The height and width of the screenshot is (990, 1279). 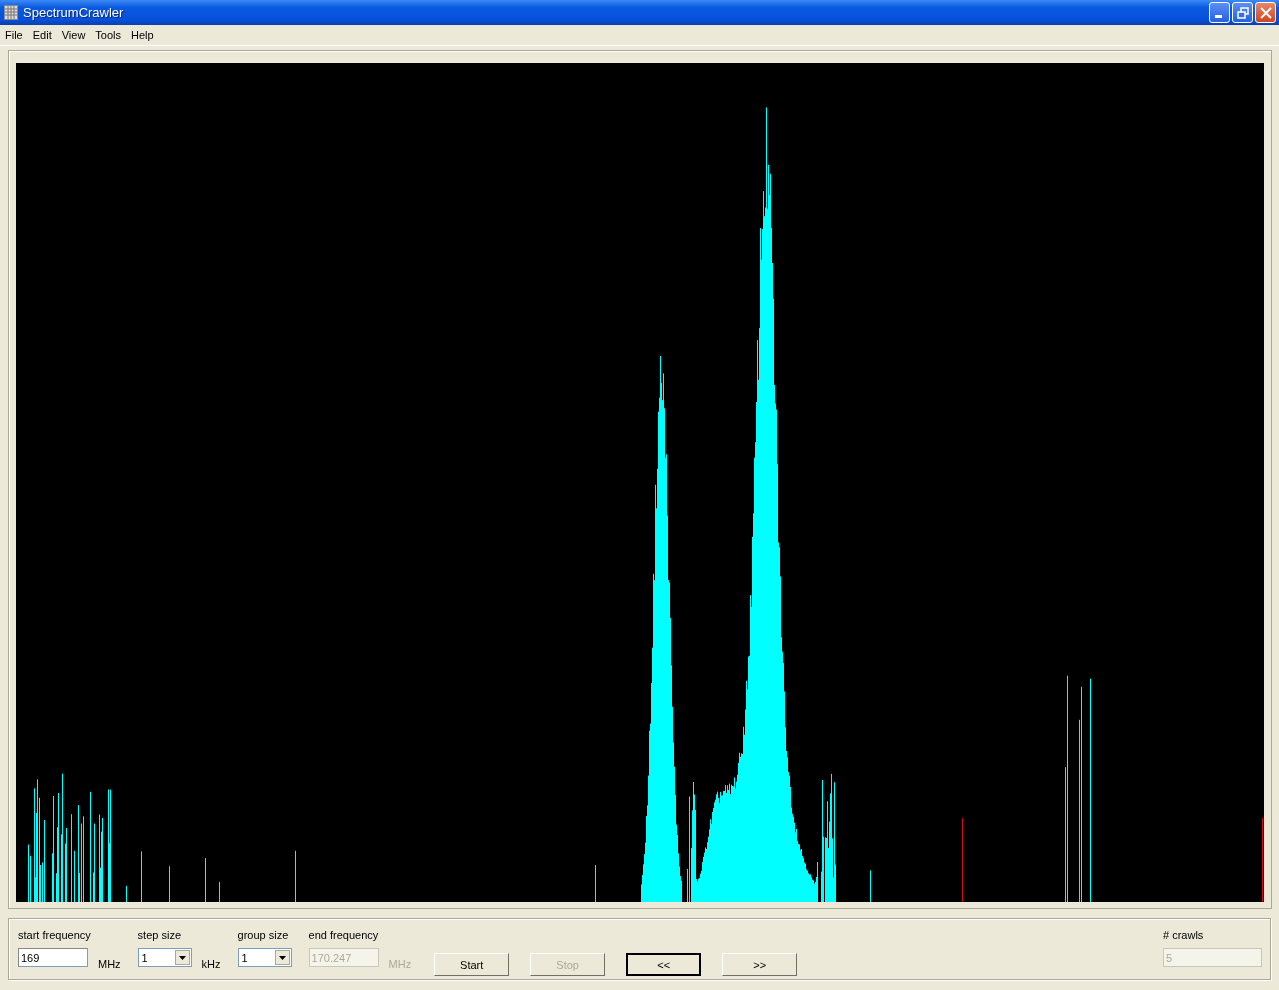 I want to click on push-button: >>, so click(x=760, y=964).